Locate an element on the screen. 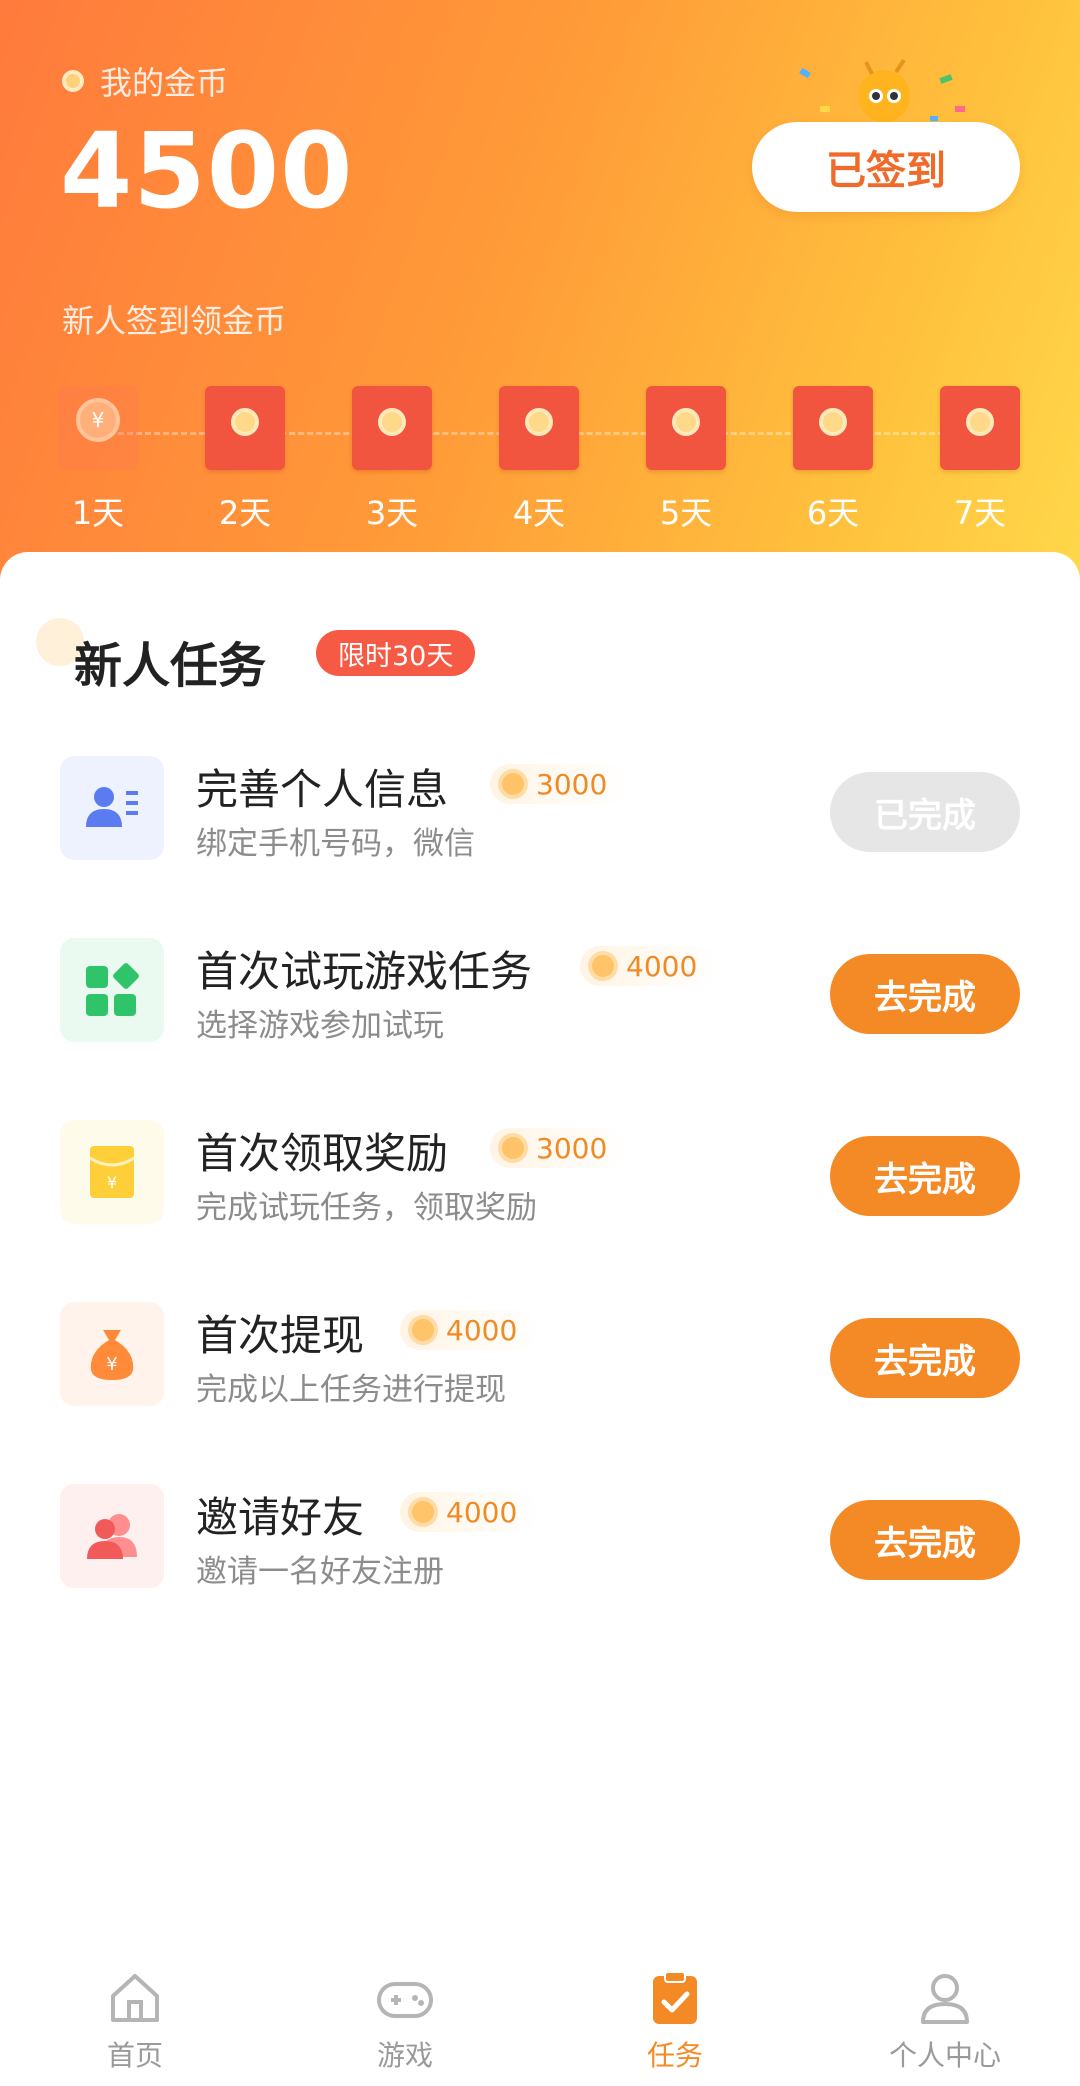 The image size is (1080, 2086). home-icon is located at coordinates (135, 1998).